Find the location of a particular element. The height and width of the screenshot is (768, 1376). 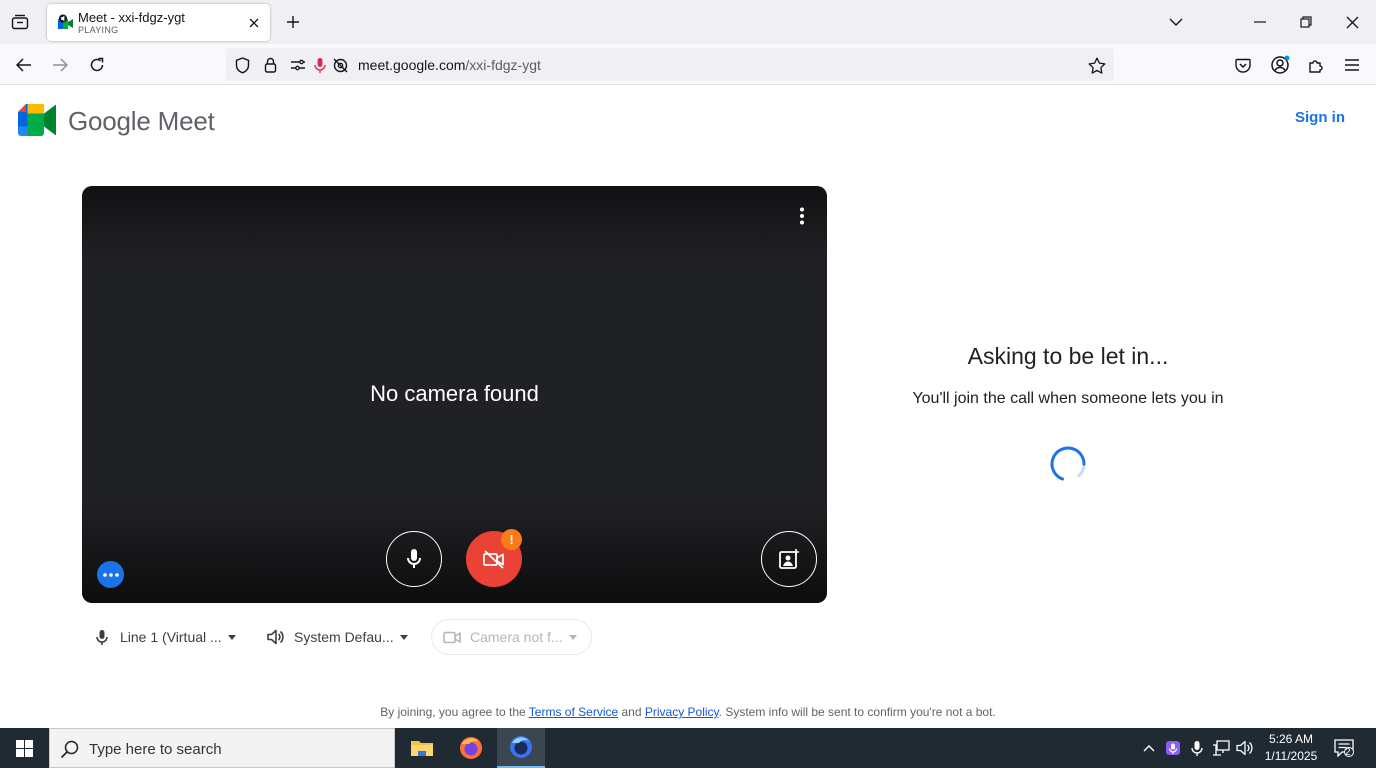

windows-start-button is located at coordinates (24, 748).